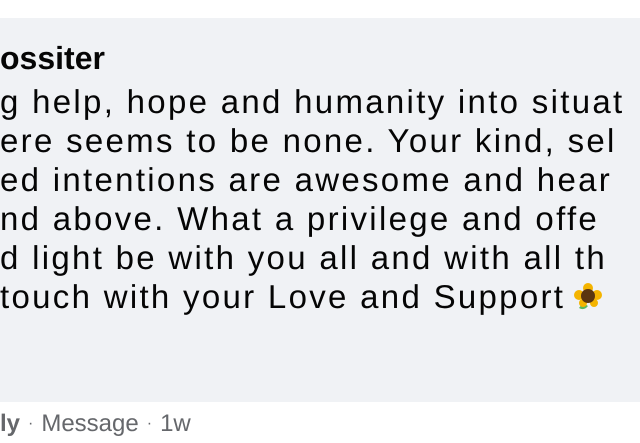  Describe the element at coordinates (304, 257) in the screenshot. I see `comment-text-line: d light be with you all and with all th` at that location.